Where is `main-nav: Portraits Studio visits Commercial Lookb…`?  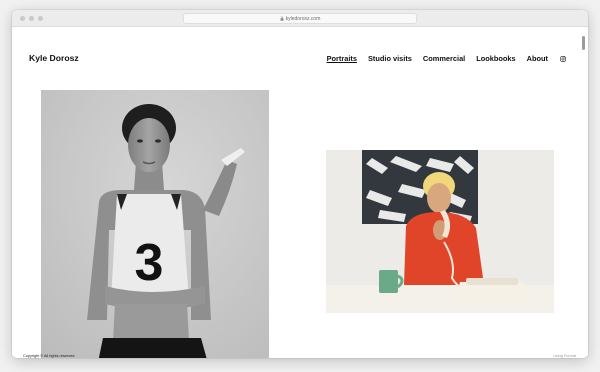 main-nav: Portraits Studio visits Commercial Lookb… is located at coordinates (446, 58).